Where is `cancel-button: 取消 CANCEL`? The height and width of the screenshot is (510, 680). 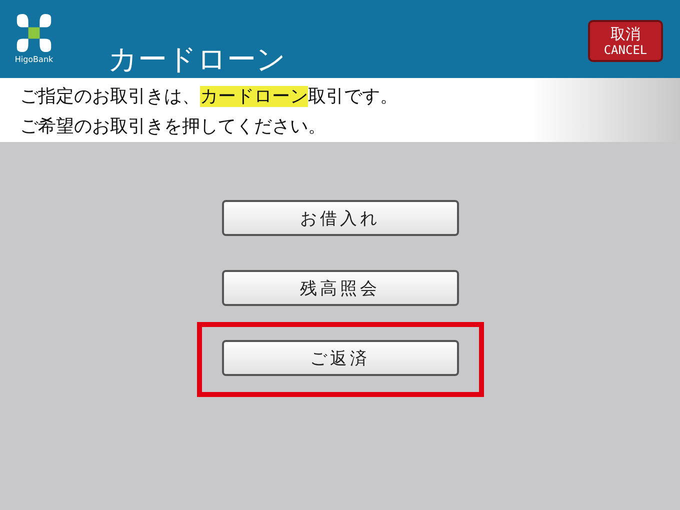
cancel-button: 取消 CANCEL is located at coordinates (625, 41).